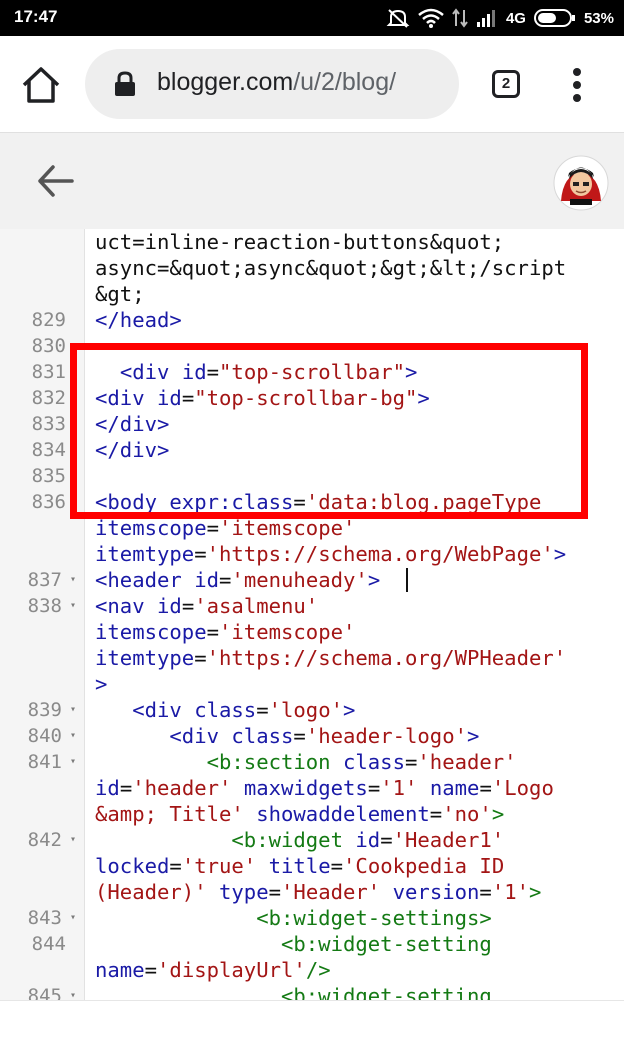  What do you see at coordinates (48, 372) in the screenshot?
I see `line-number: 831` at bounding box center [48, 372].